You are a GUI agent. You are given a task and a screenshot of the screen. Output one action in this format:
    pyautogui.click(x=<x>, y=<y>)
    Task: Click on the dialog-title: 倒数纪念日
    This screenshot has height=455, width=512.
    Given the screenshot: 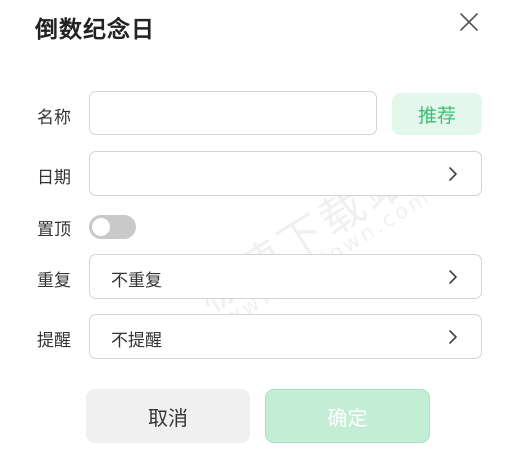 What is the action you would take?
    pyautogui.click(x=95, y=30)
    